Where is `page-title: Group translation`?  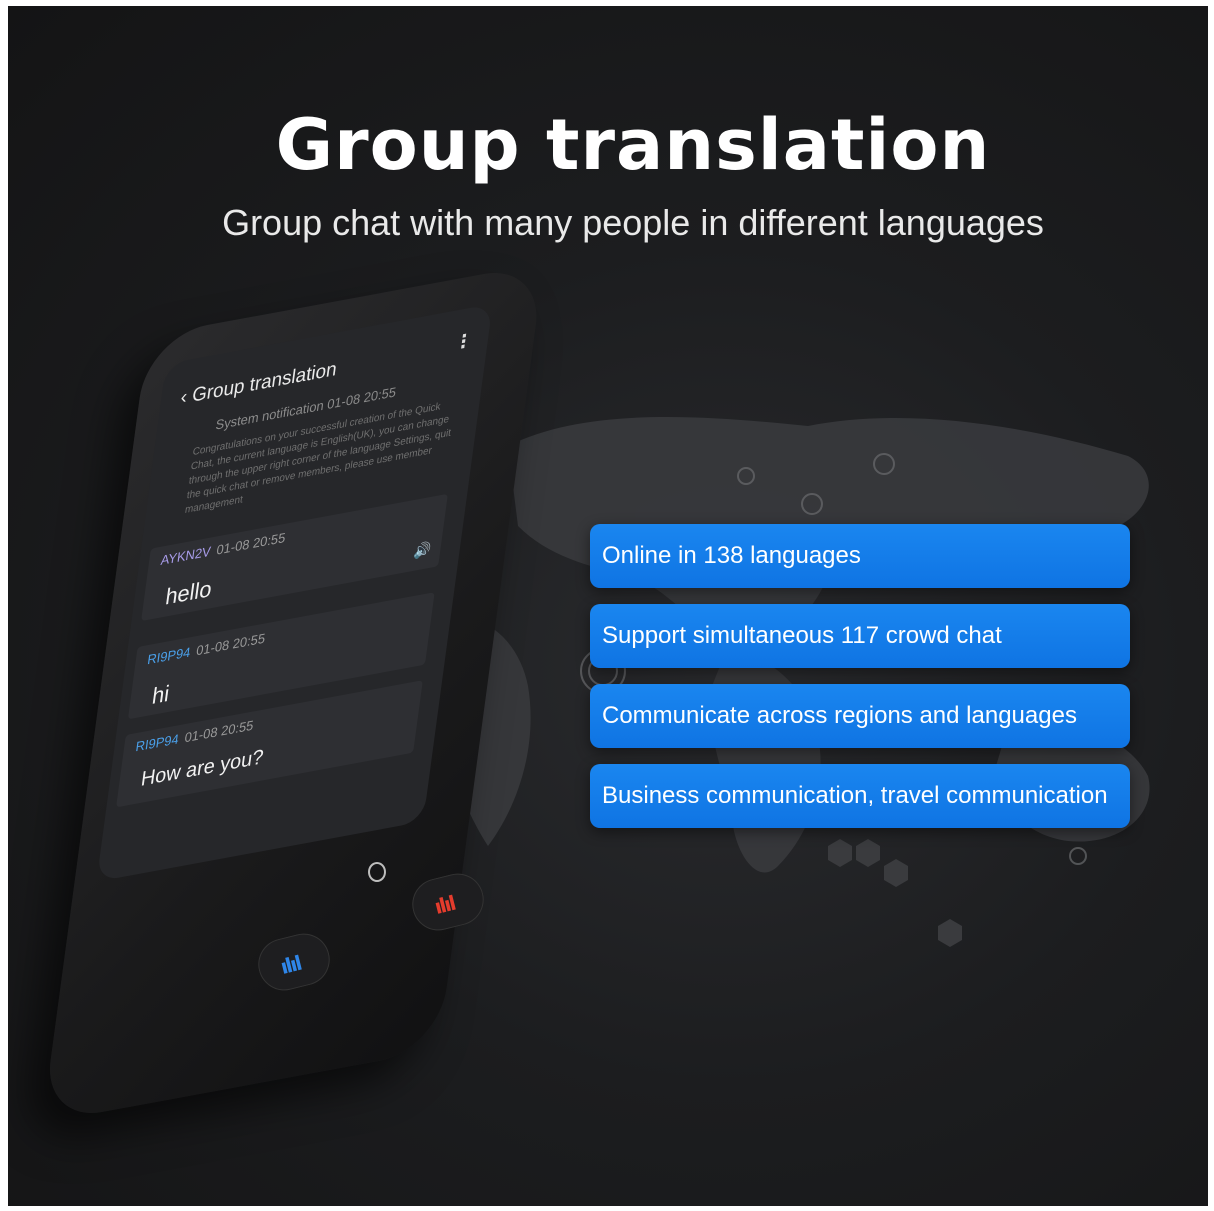 page-title: Group translation is located at coordinates (633, 145).